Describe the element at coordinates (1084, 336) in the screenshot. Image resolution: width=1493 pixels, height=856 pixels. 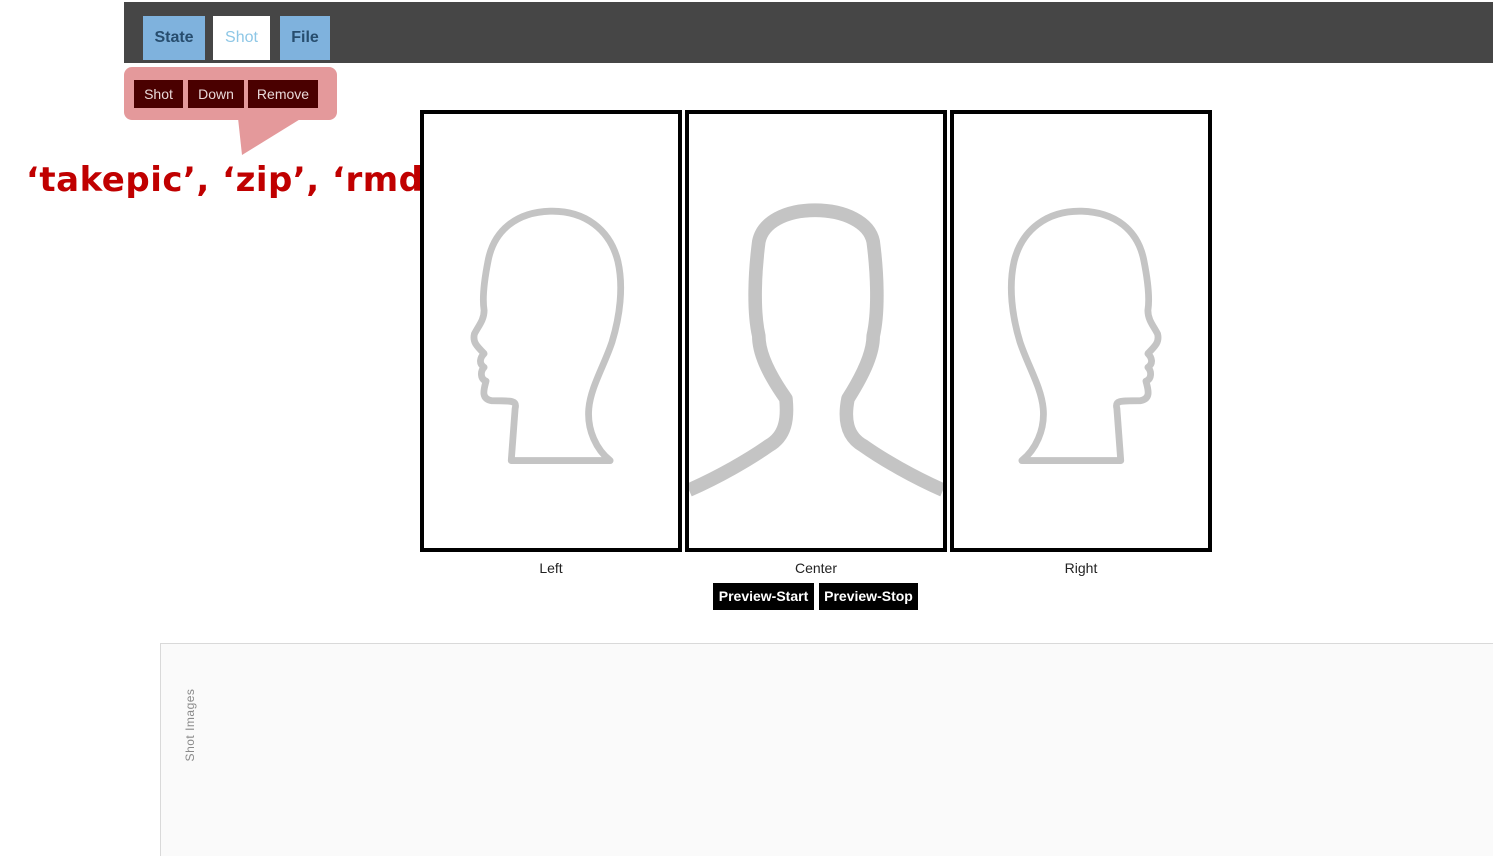
I see `head-profile-right-icon` at that location.